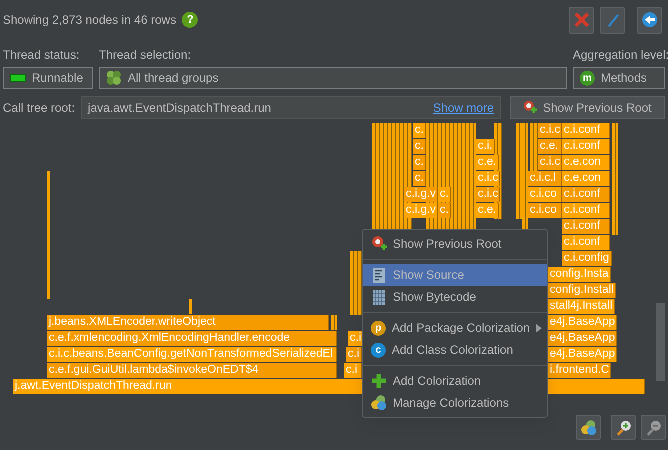 This screenshot has width=668, height=450. I want to click on field-label: Thread status:, so click(42, 55).